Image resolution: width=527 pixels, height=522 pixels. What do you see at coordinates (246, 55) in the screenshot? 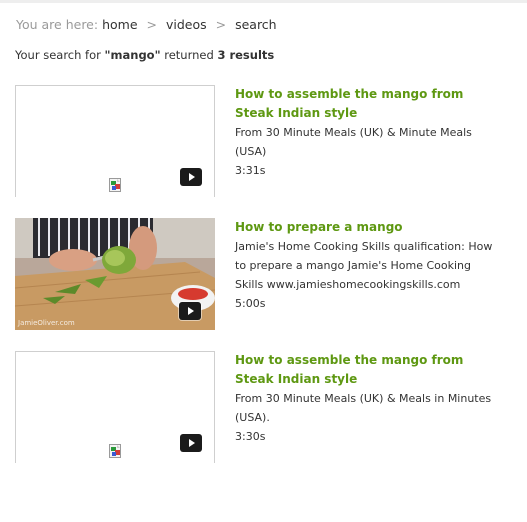
I see `result-count: 3 results` at bounding box center [246, 55].